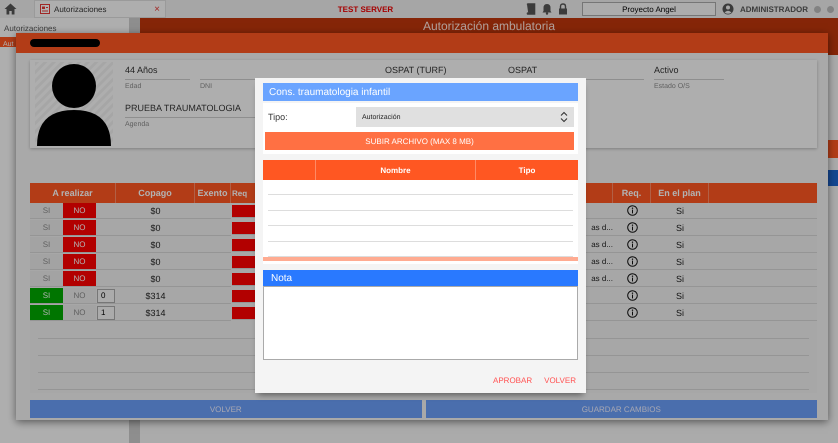 The image size is (838, 443). I want to click on action-link: VOLVER, so click(560, 380).